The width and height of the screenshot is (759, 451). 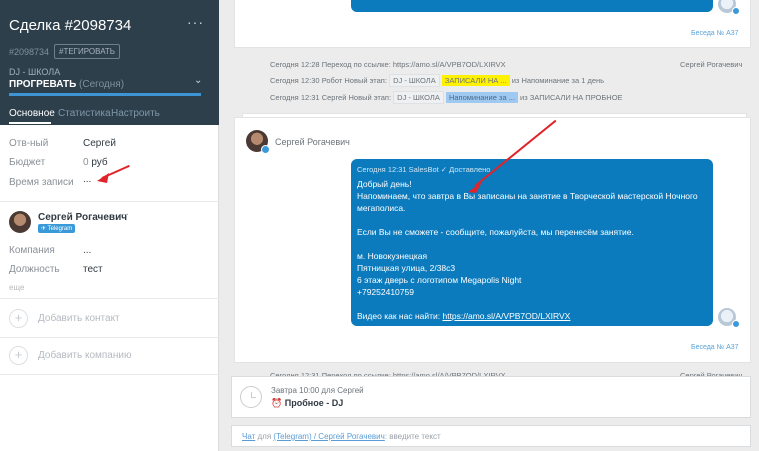 What do you see at coordinates (332, 80) in the screenshot?
I see `event-actor: Робот` at bounding box center [332, 80].